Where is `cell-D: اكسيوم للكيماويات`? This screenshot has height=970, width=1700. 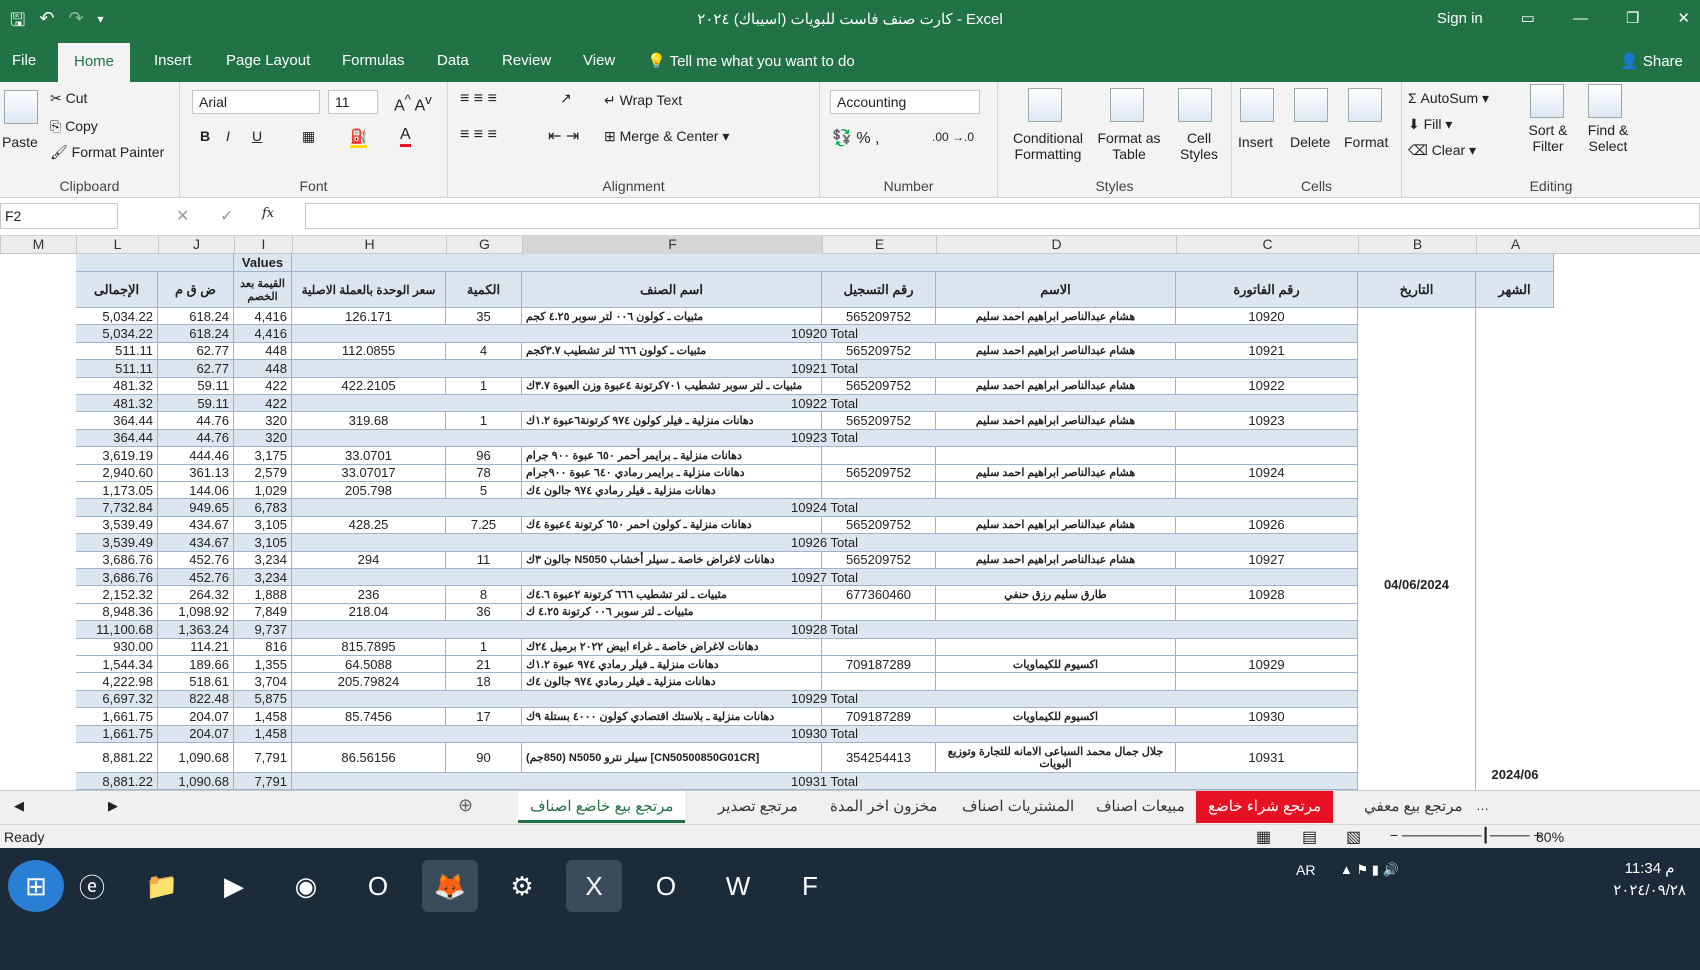 cell-D: اكسيوم للكيماويات is located at coordinates (1056, 665).